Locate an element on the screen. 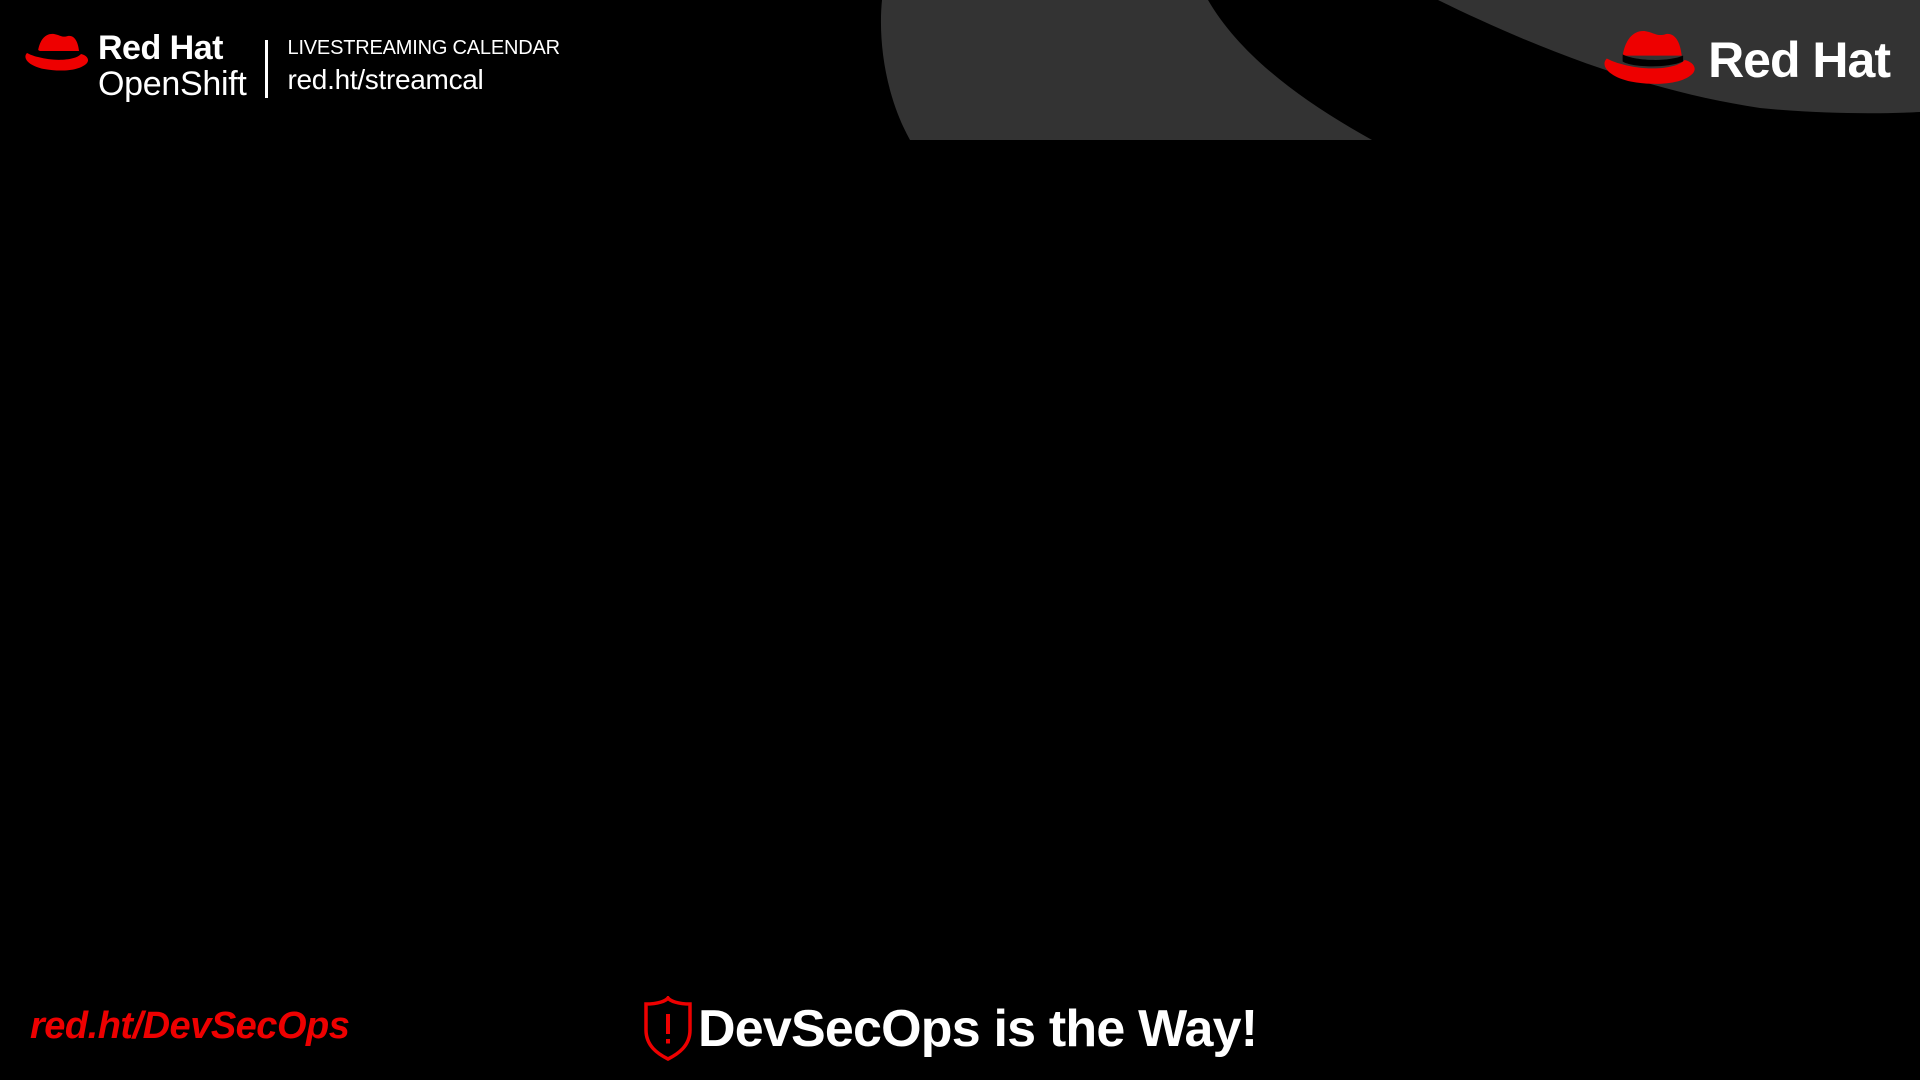 The height and width of the screenshot is (1080, 1920). calendar-info: LIVESTREAMING CALENDAR red.ht/streamcal is located at coordinates (424, 68).